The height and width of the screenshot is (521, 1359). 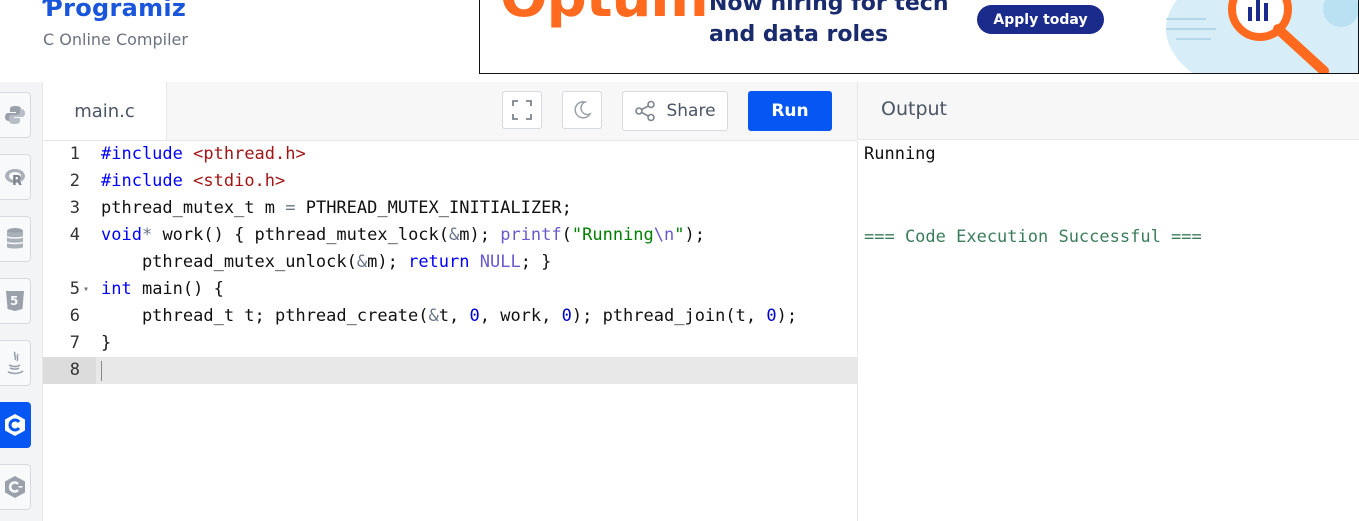 What do you see at coordinates (74, 154) in the screenshot?
I see `line-number: 1` at bounding box center [74, 154].